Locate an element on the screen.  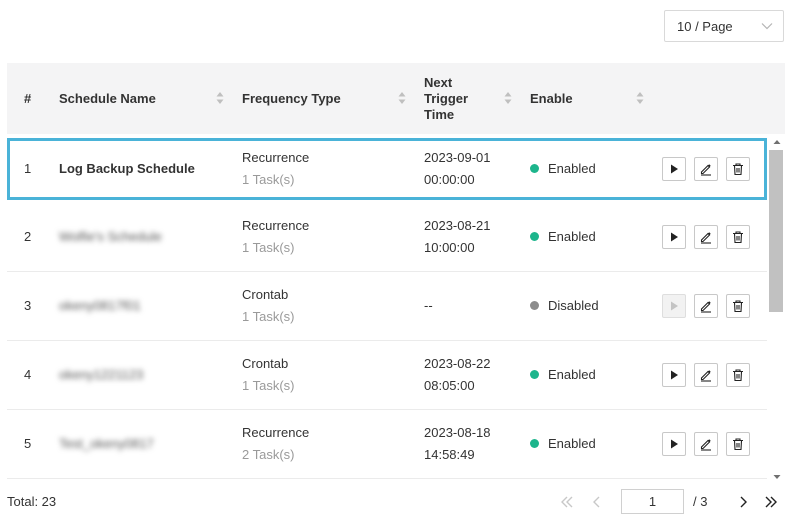
header-line: Time is located at coordinates (439, 114).